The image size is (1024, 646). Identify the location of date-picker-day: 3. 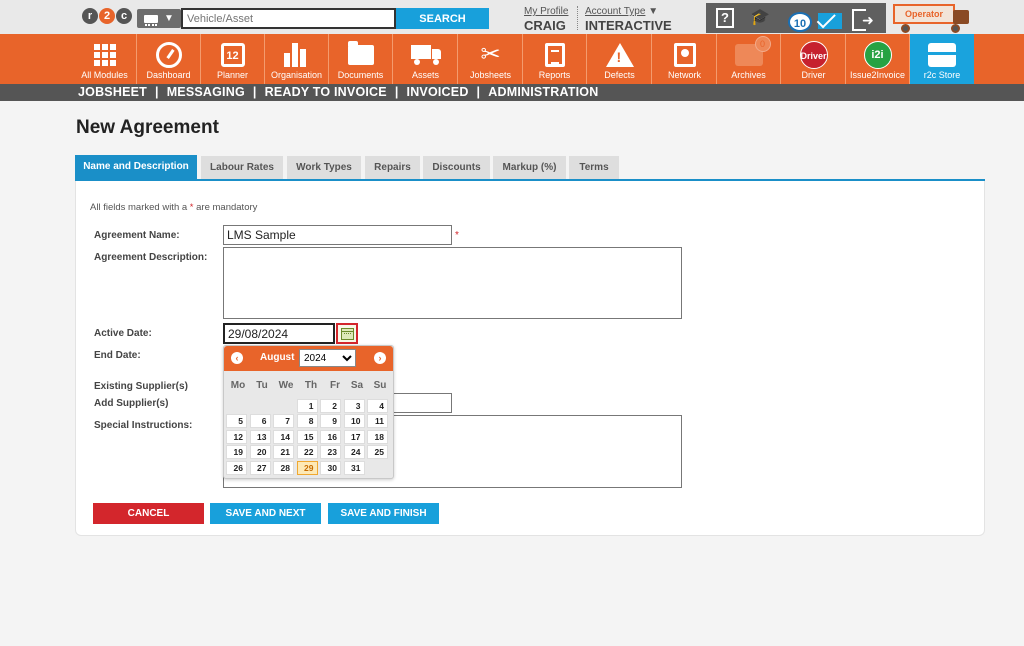
(354, 406).